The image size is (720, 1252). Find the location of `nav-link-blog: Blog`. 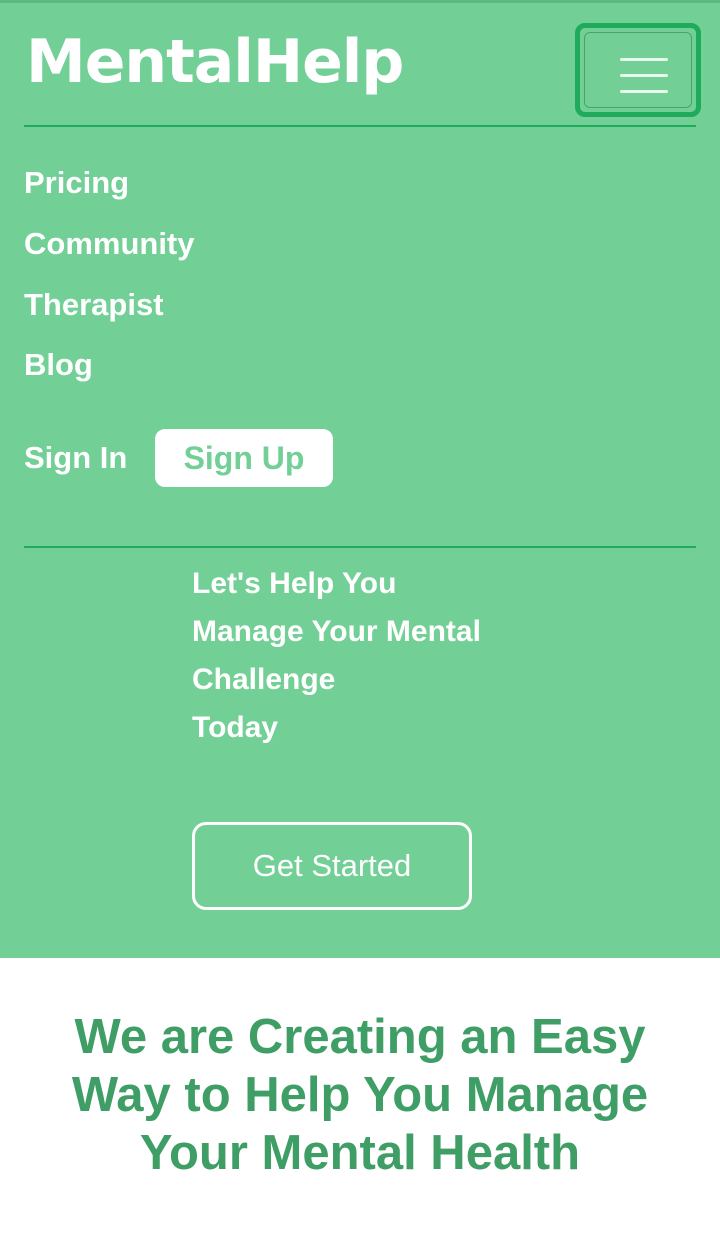

nav-link-blog: Blog is located at coordinates (58, 365).